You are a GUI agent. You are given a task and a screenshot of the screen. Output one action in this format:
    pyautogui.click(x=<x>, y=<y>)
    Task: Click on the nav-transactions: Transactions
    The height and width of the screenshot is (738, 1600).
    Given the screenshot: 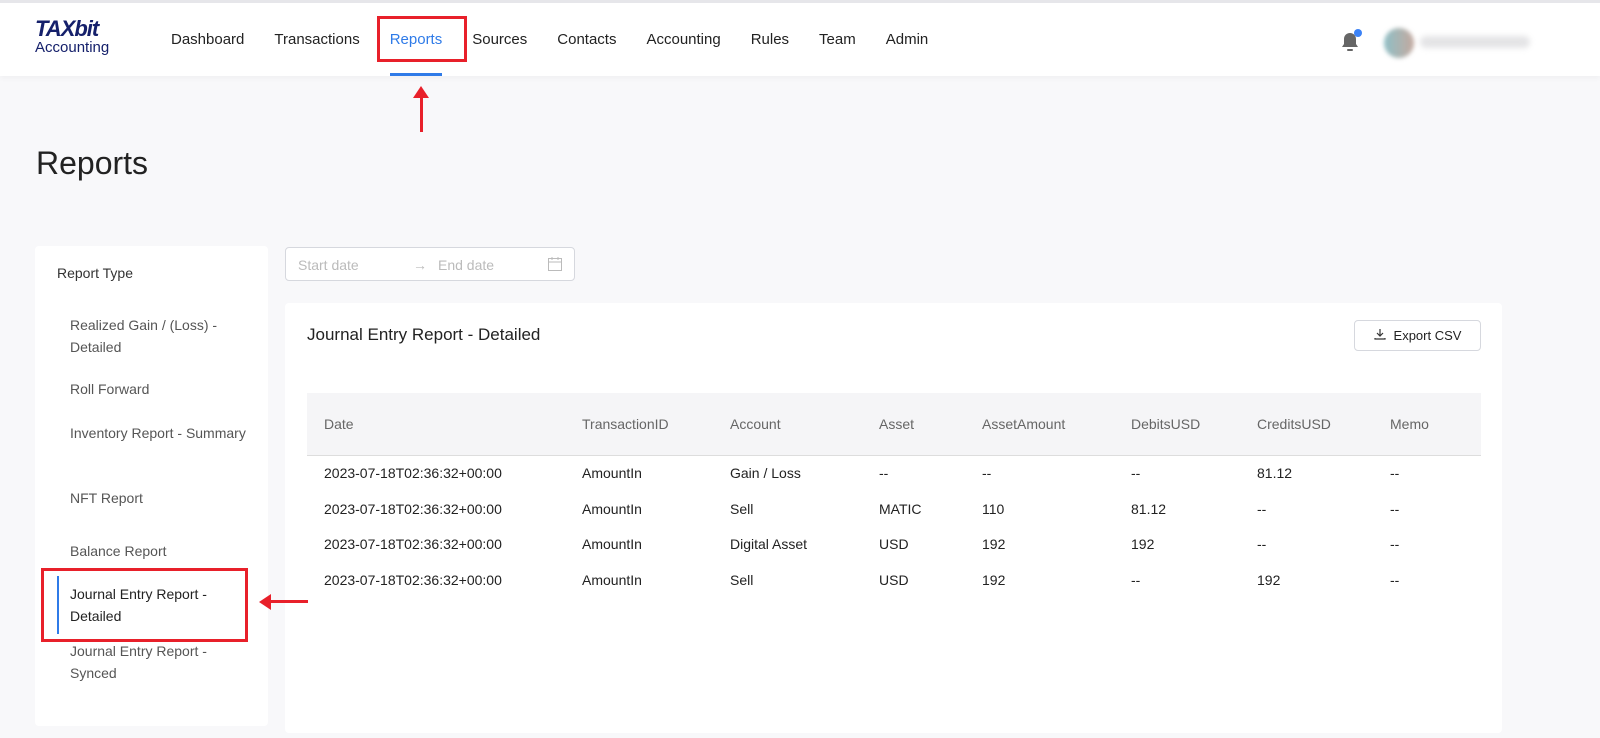 What is the action you would take?
    pyautogui.click(x=316, y=39)
    